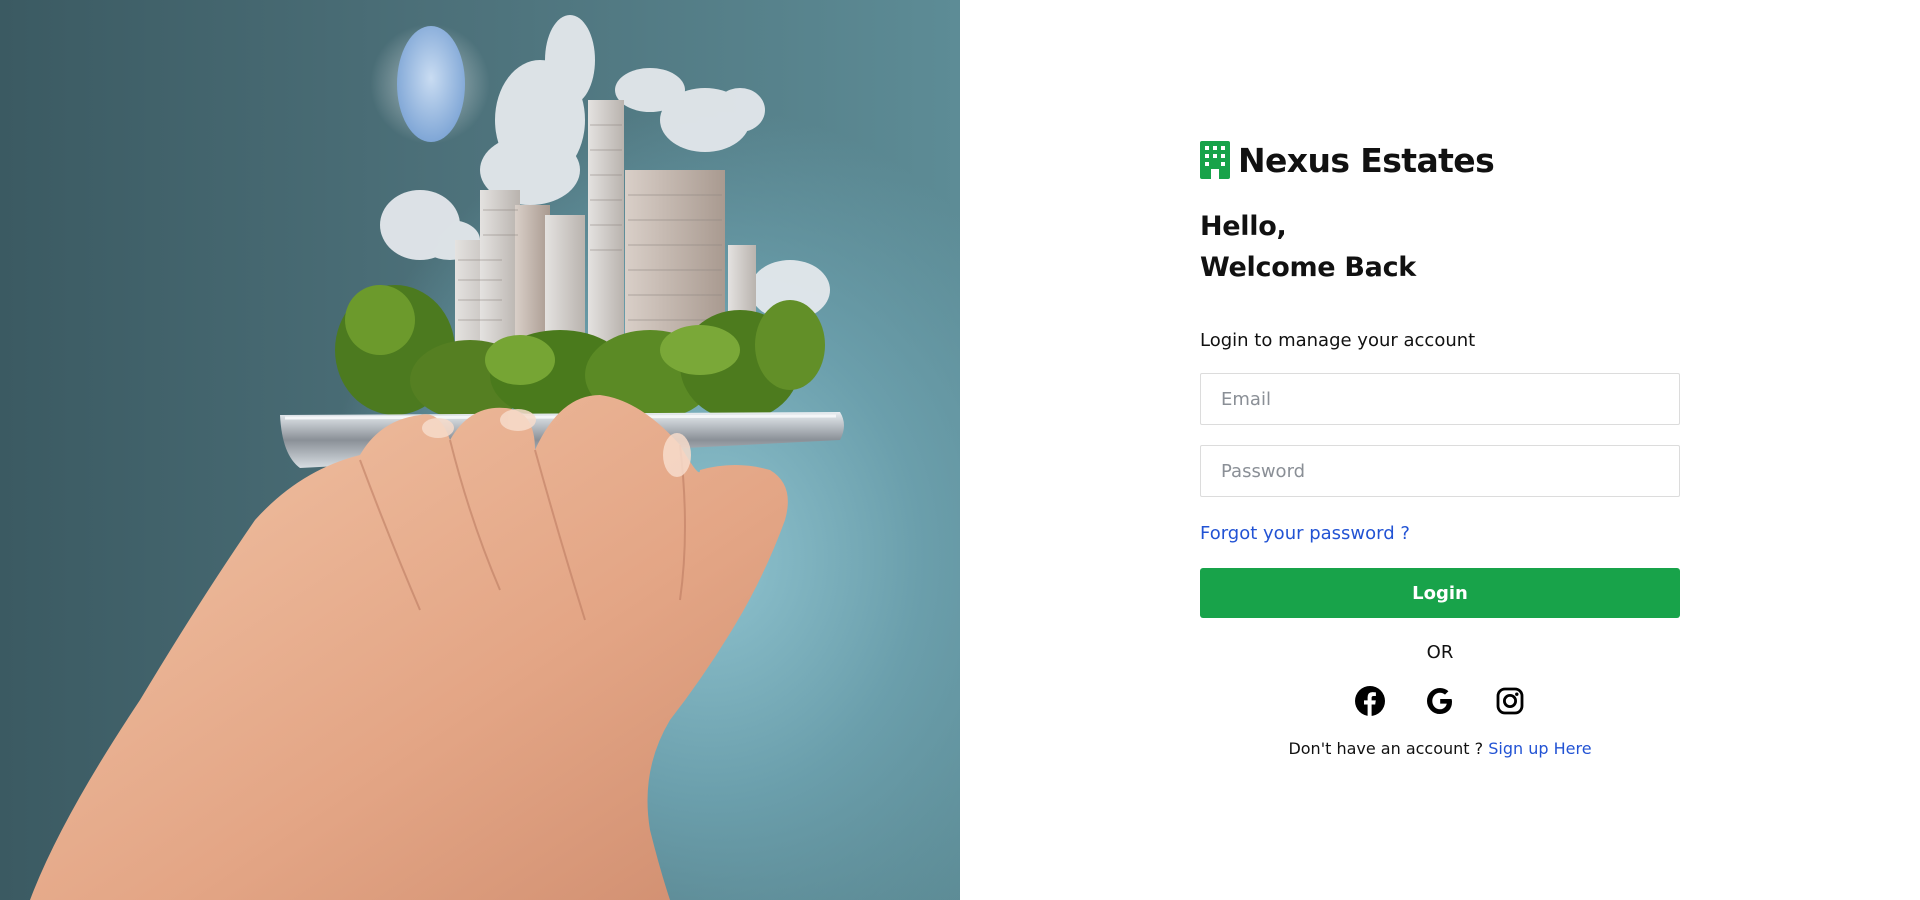 This screenshot has height=900, width=1920. What do you see at coordinates (1305, 533) in the screenshot?
I see `forgot-password-link: Forgot your password ?` at bounding box center [1305, 533].